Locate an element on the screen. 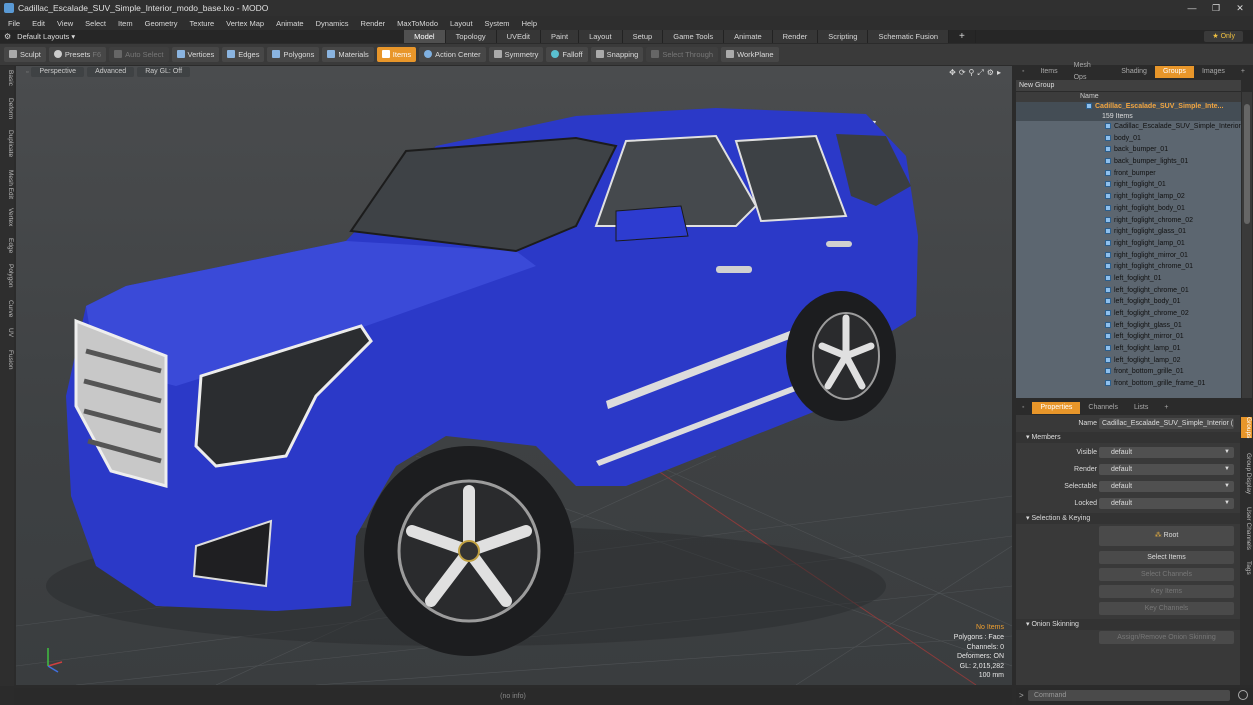 The height and width of the screenshot is (705, 1253). group-item-row: front_bottom_grille_01 is located at coordinates (1128, 372).